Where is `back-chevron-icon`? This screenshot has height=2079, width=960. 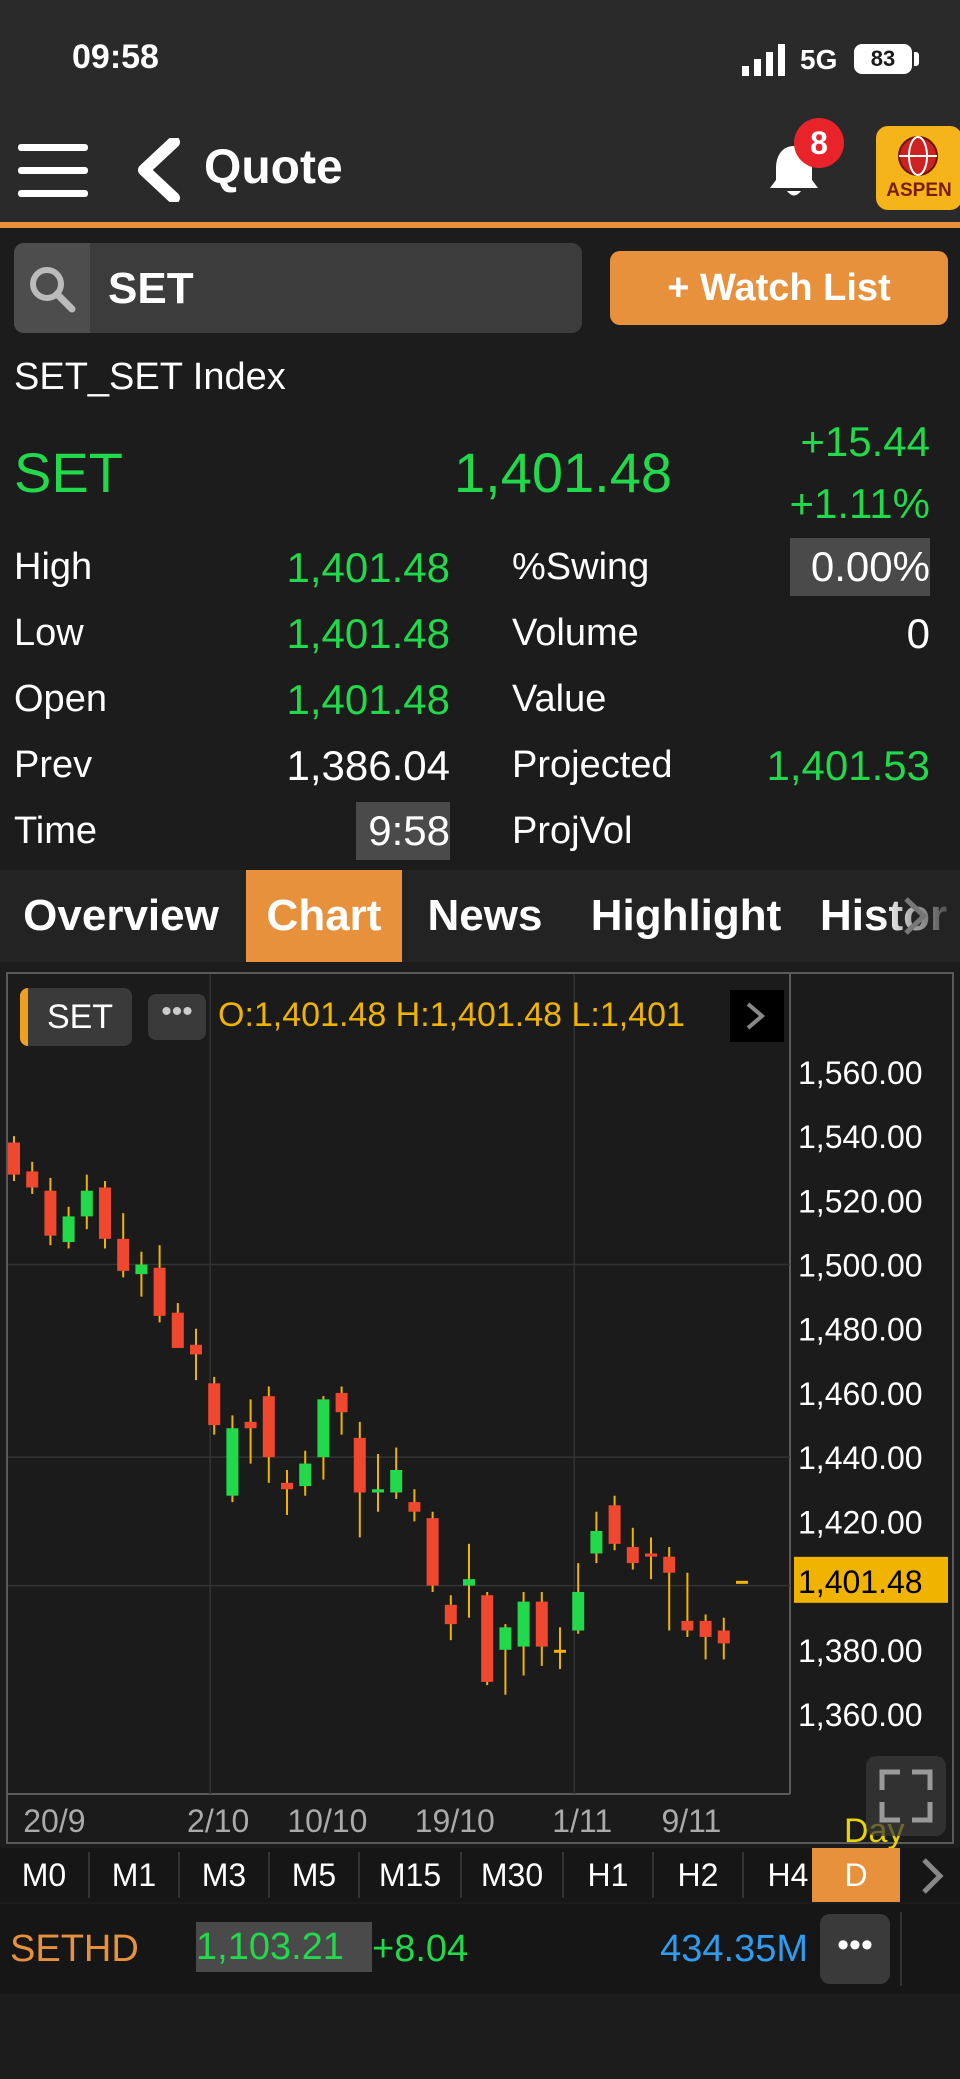
back-chevron-icon is located at coordinates (159, 170).